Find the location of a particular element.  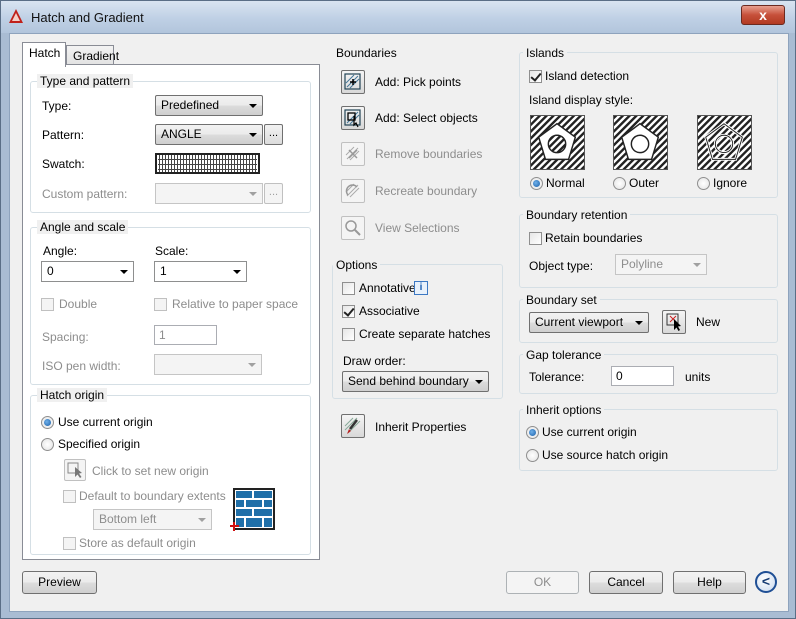

paint-brush-icon is located at coordinates (352, 425).